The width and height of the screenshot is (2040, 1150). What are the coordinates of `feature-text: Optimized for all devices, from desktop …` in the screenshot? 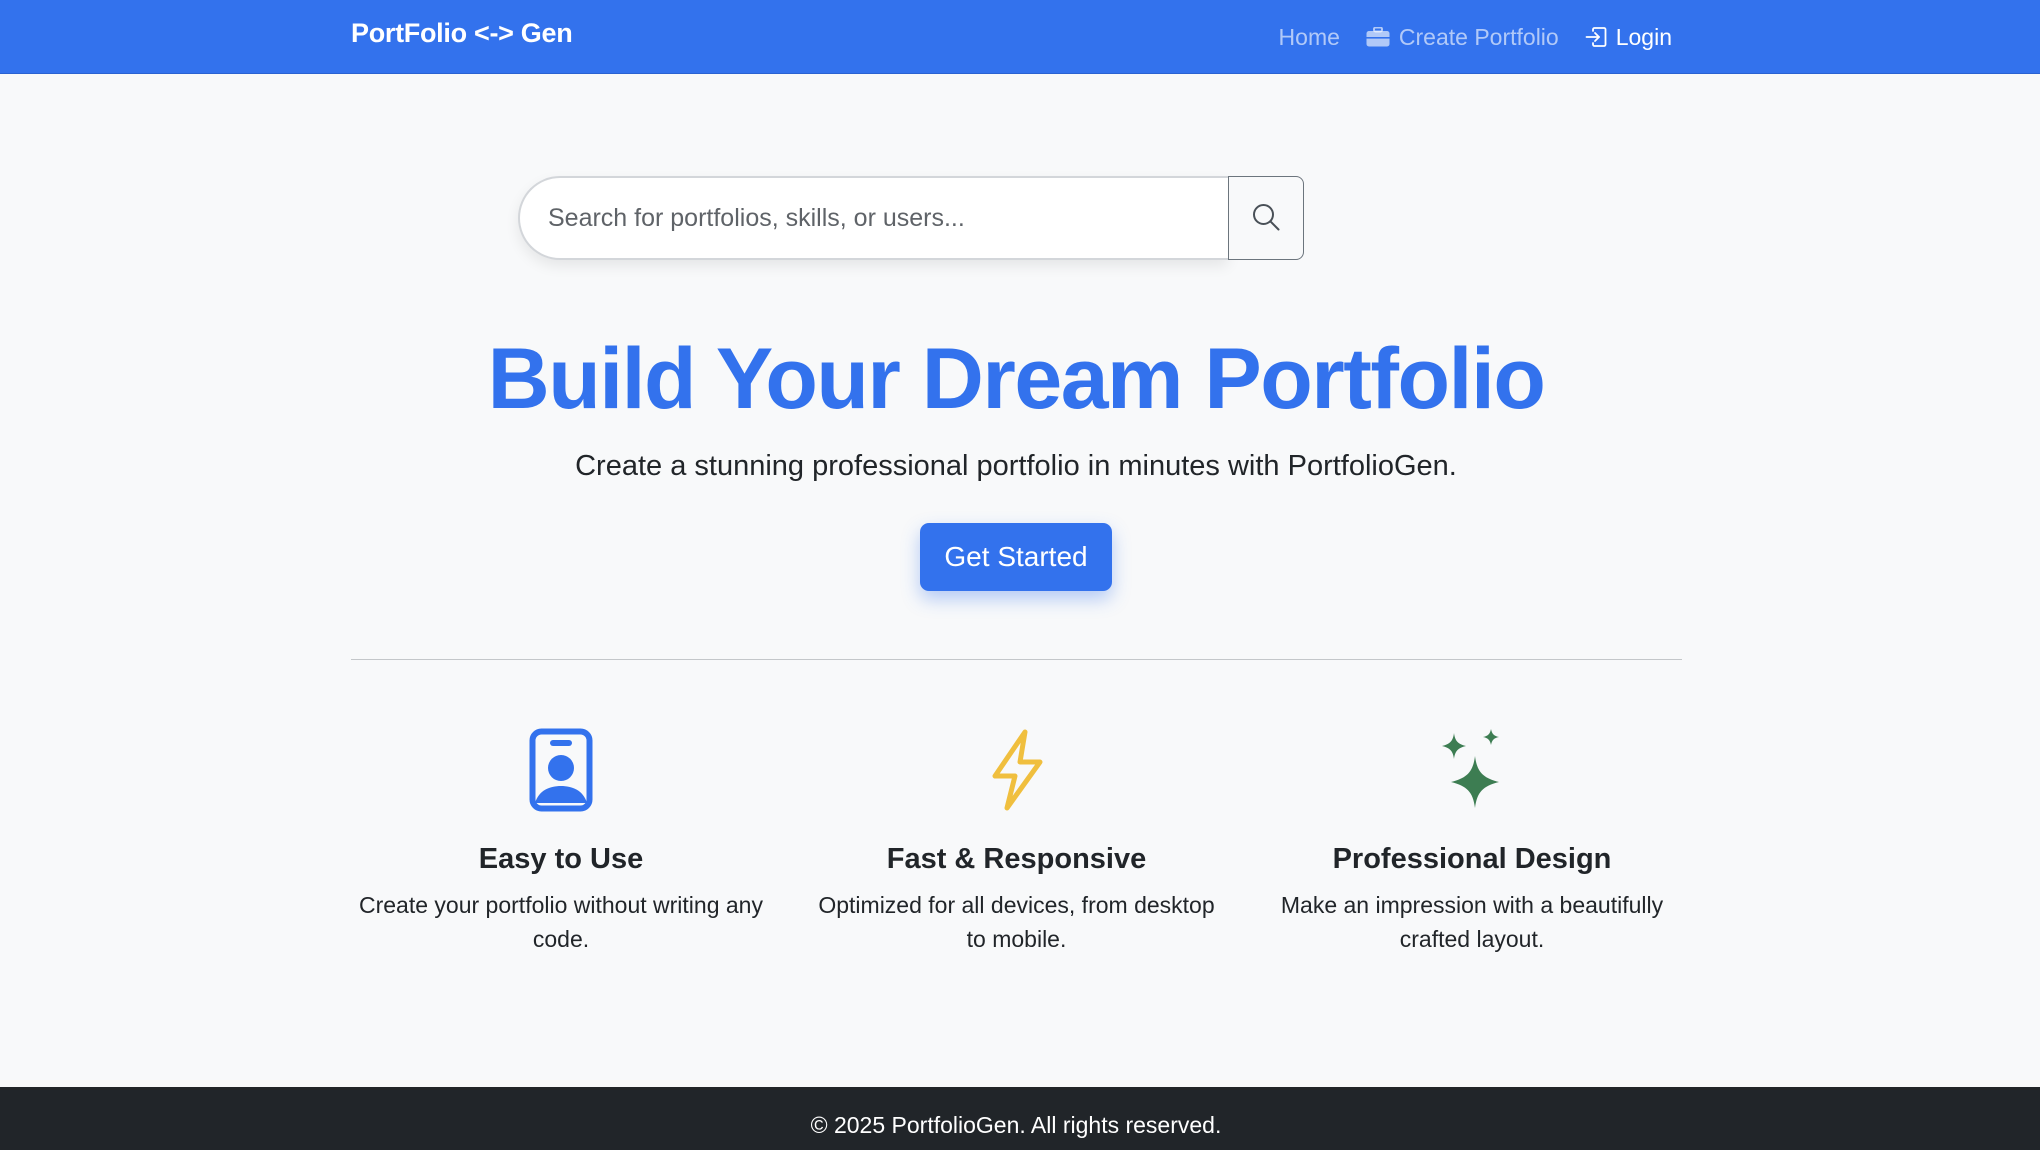 It's located at (1016, 922).